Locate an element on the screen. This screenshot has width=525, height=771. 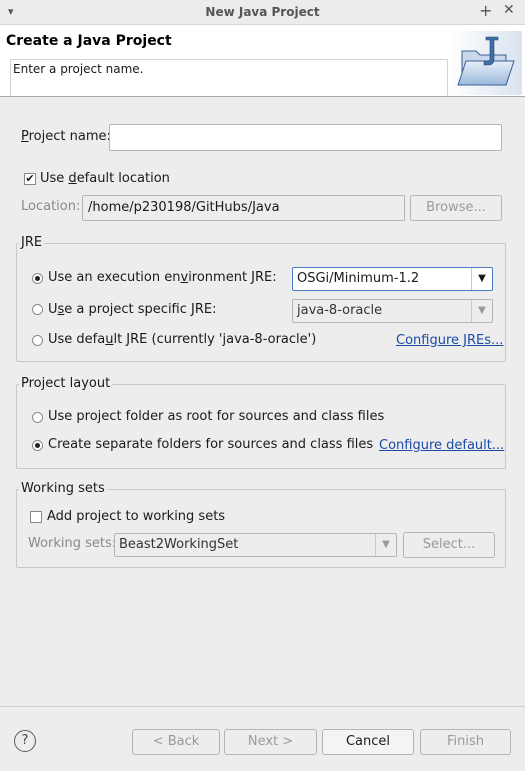
cancel-button: Cancel is located at coordinates (368, 742).